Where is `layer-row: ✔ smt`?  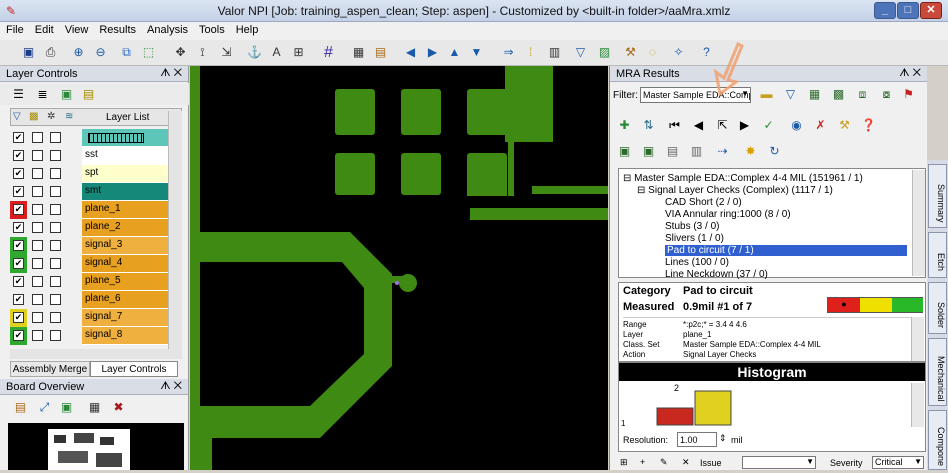 layer-row: ✔ smt is located at coordinates (95, 192).